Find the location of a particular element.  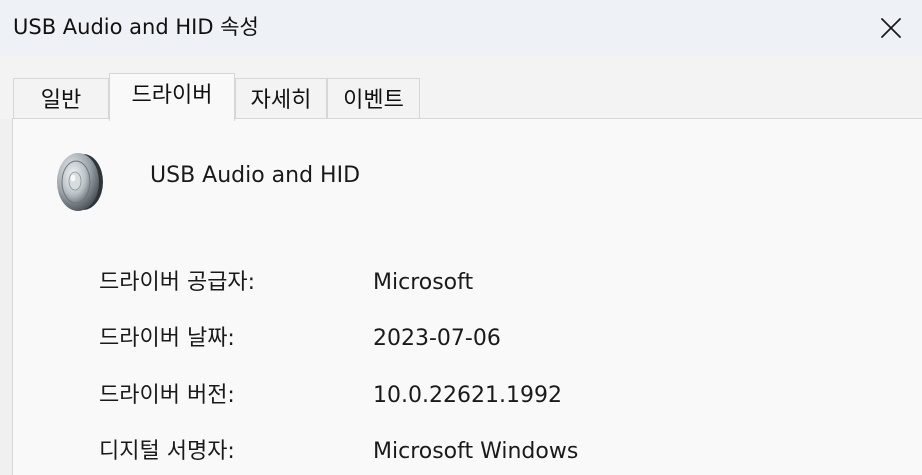

close-button is located at coordinates (891, 28).